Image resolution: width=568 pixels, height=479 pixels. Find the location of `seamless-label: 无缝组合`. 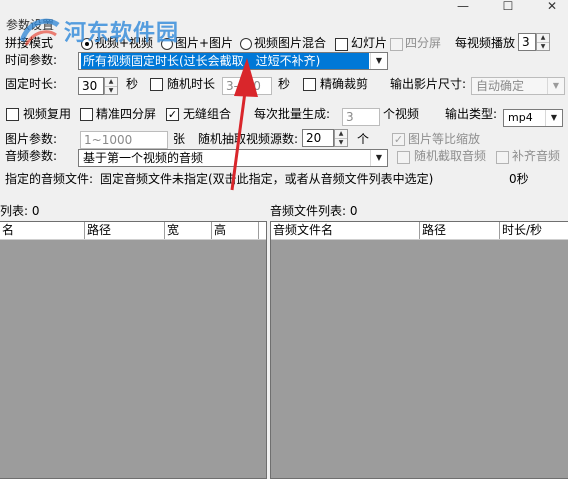

seamless-label: 无缝组合 is located at coordinates (207, 114).